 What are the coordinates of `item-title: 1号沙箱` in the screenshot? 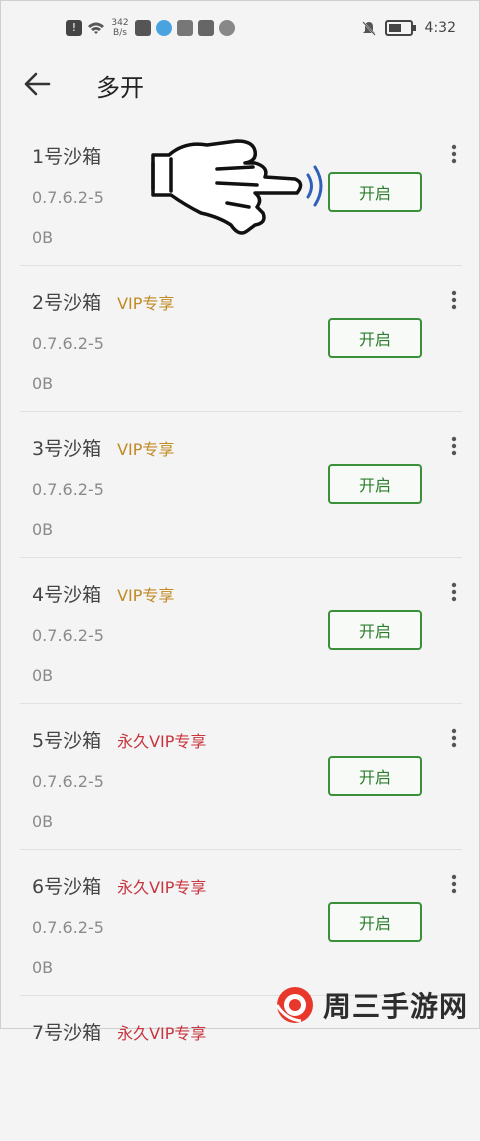 It's located at (66, 155).